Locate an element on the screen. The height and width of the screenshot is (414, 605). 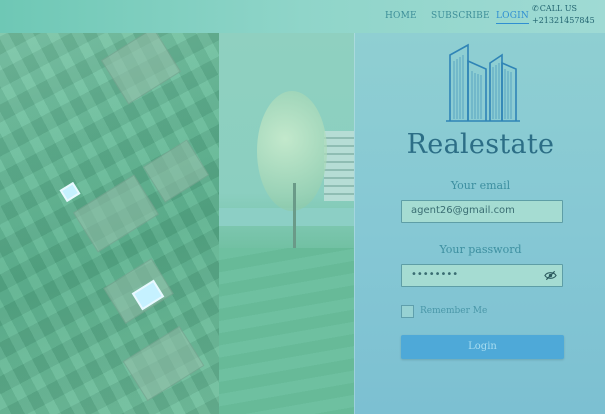
call-us-block: ✆CALL US +21321457845 is located at coordinates (563, 15).